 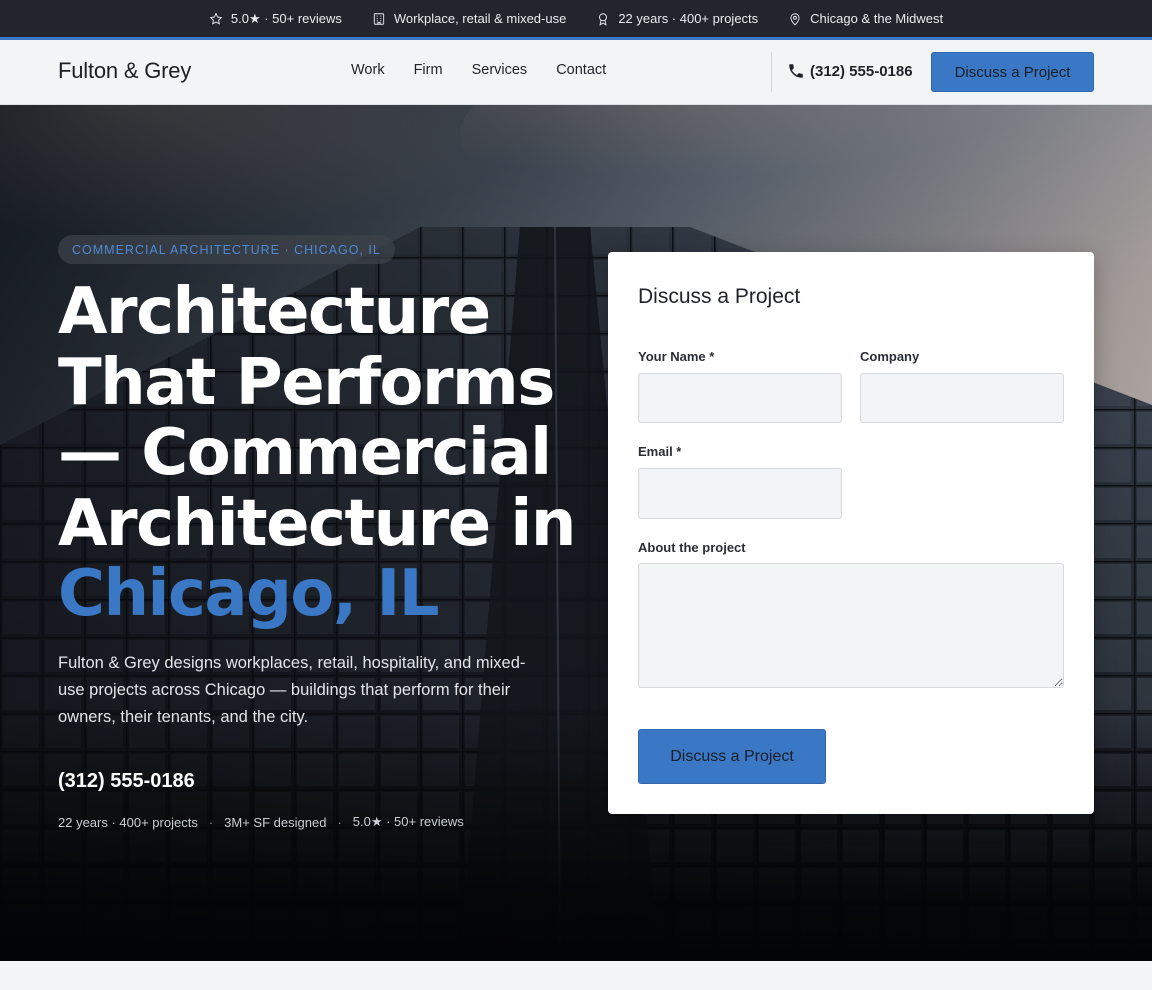 I want to click on nav-work: Work, so click(x=368, y=70).